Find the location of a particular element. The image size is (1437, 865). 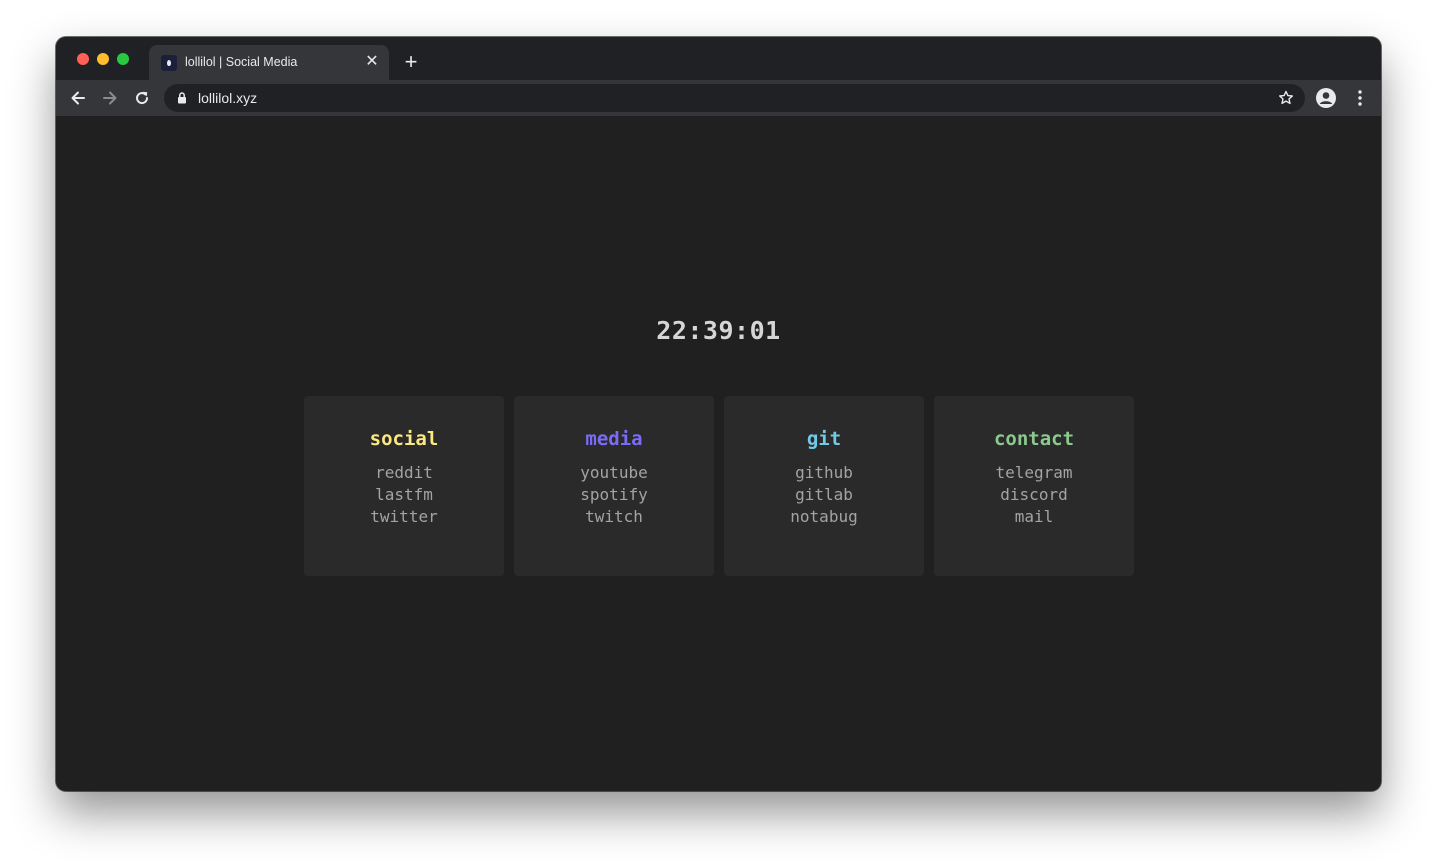

link-gitlab: gitlab is located at coordinates (824, 495).